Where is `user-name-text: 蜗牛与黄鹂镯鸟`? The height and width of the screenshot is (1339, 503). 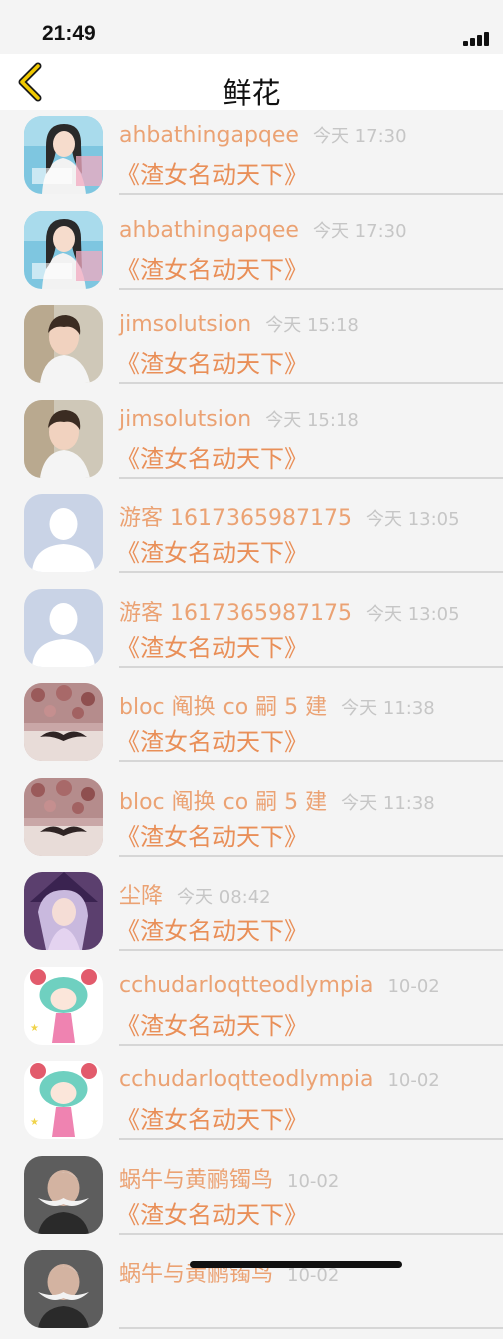 user-name-text: 蜗牛与黄鹂镯鸟 is located at coordinates (196, 1180).